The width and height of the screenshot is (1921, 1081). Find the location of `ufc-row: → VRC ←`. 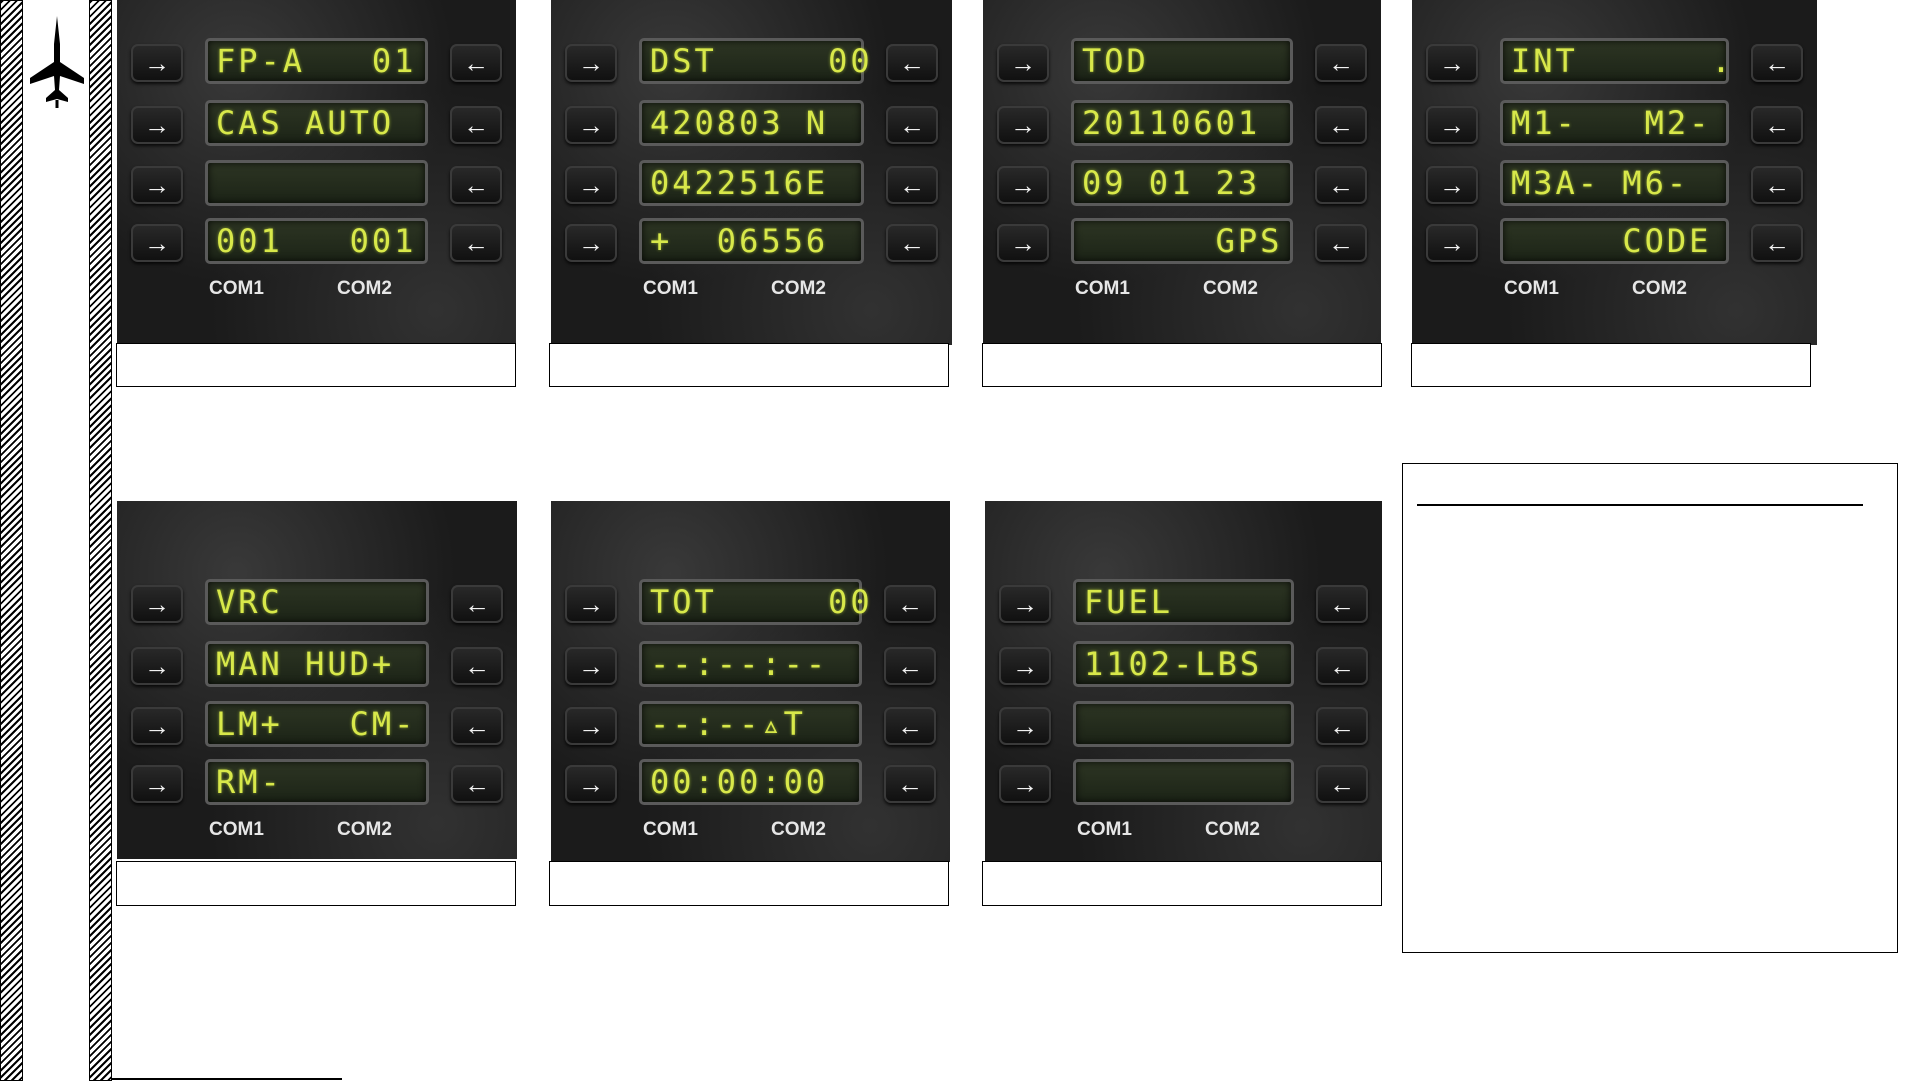

ufc-row: → VRC ← is located at coordinates (317, 607).